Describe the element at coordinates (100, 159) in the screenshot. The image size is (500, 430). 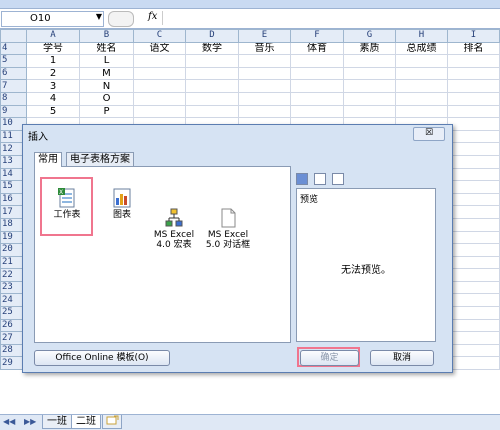
I see `tab-spreadsheet-solutions: 电子表格方案` at that location.